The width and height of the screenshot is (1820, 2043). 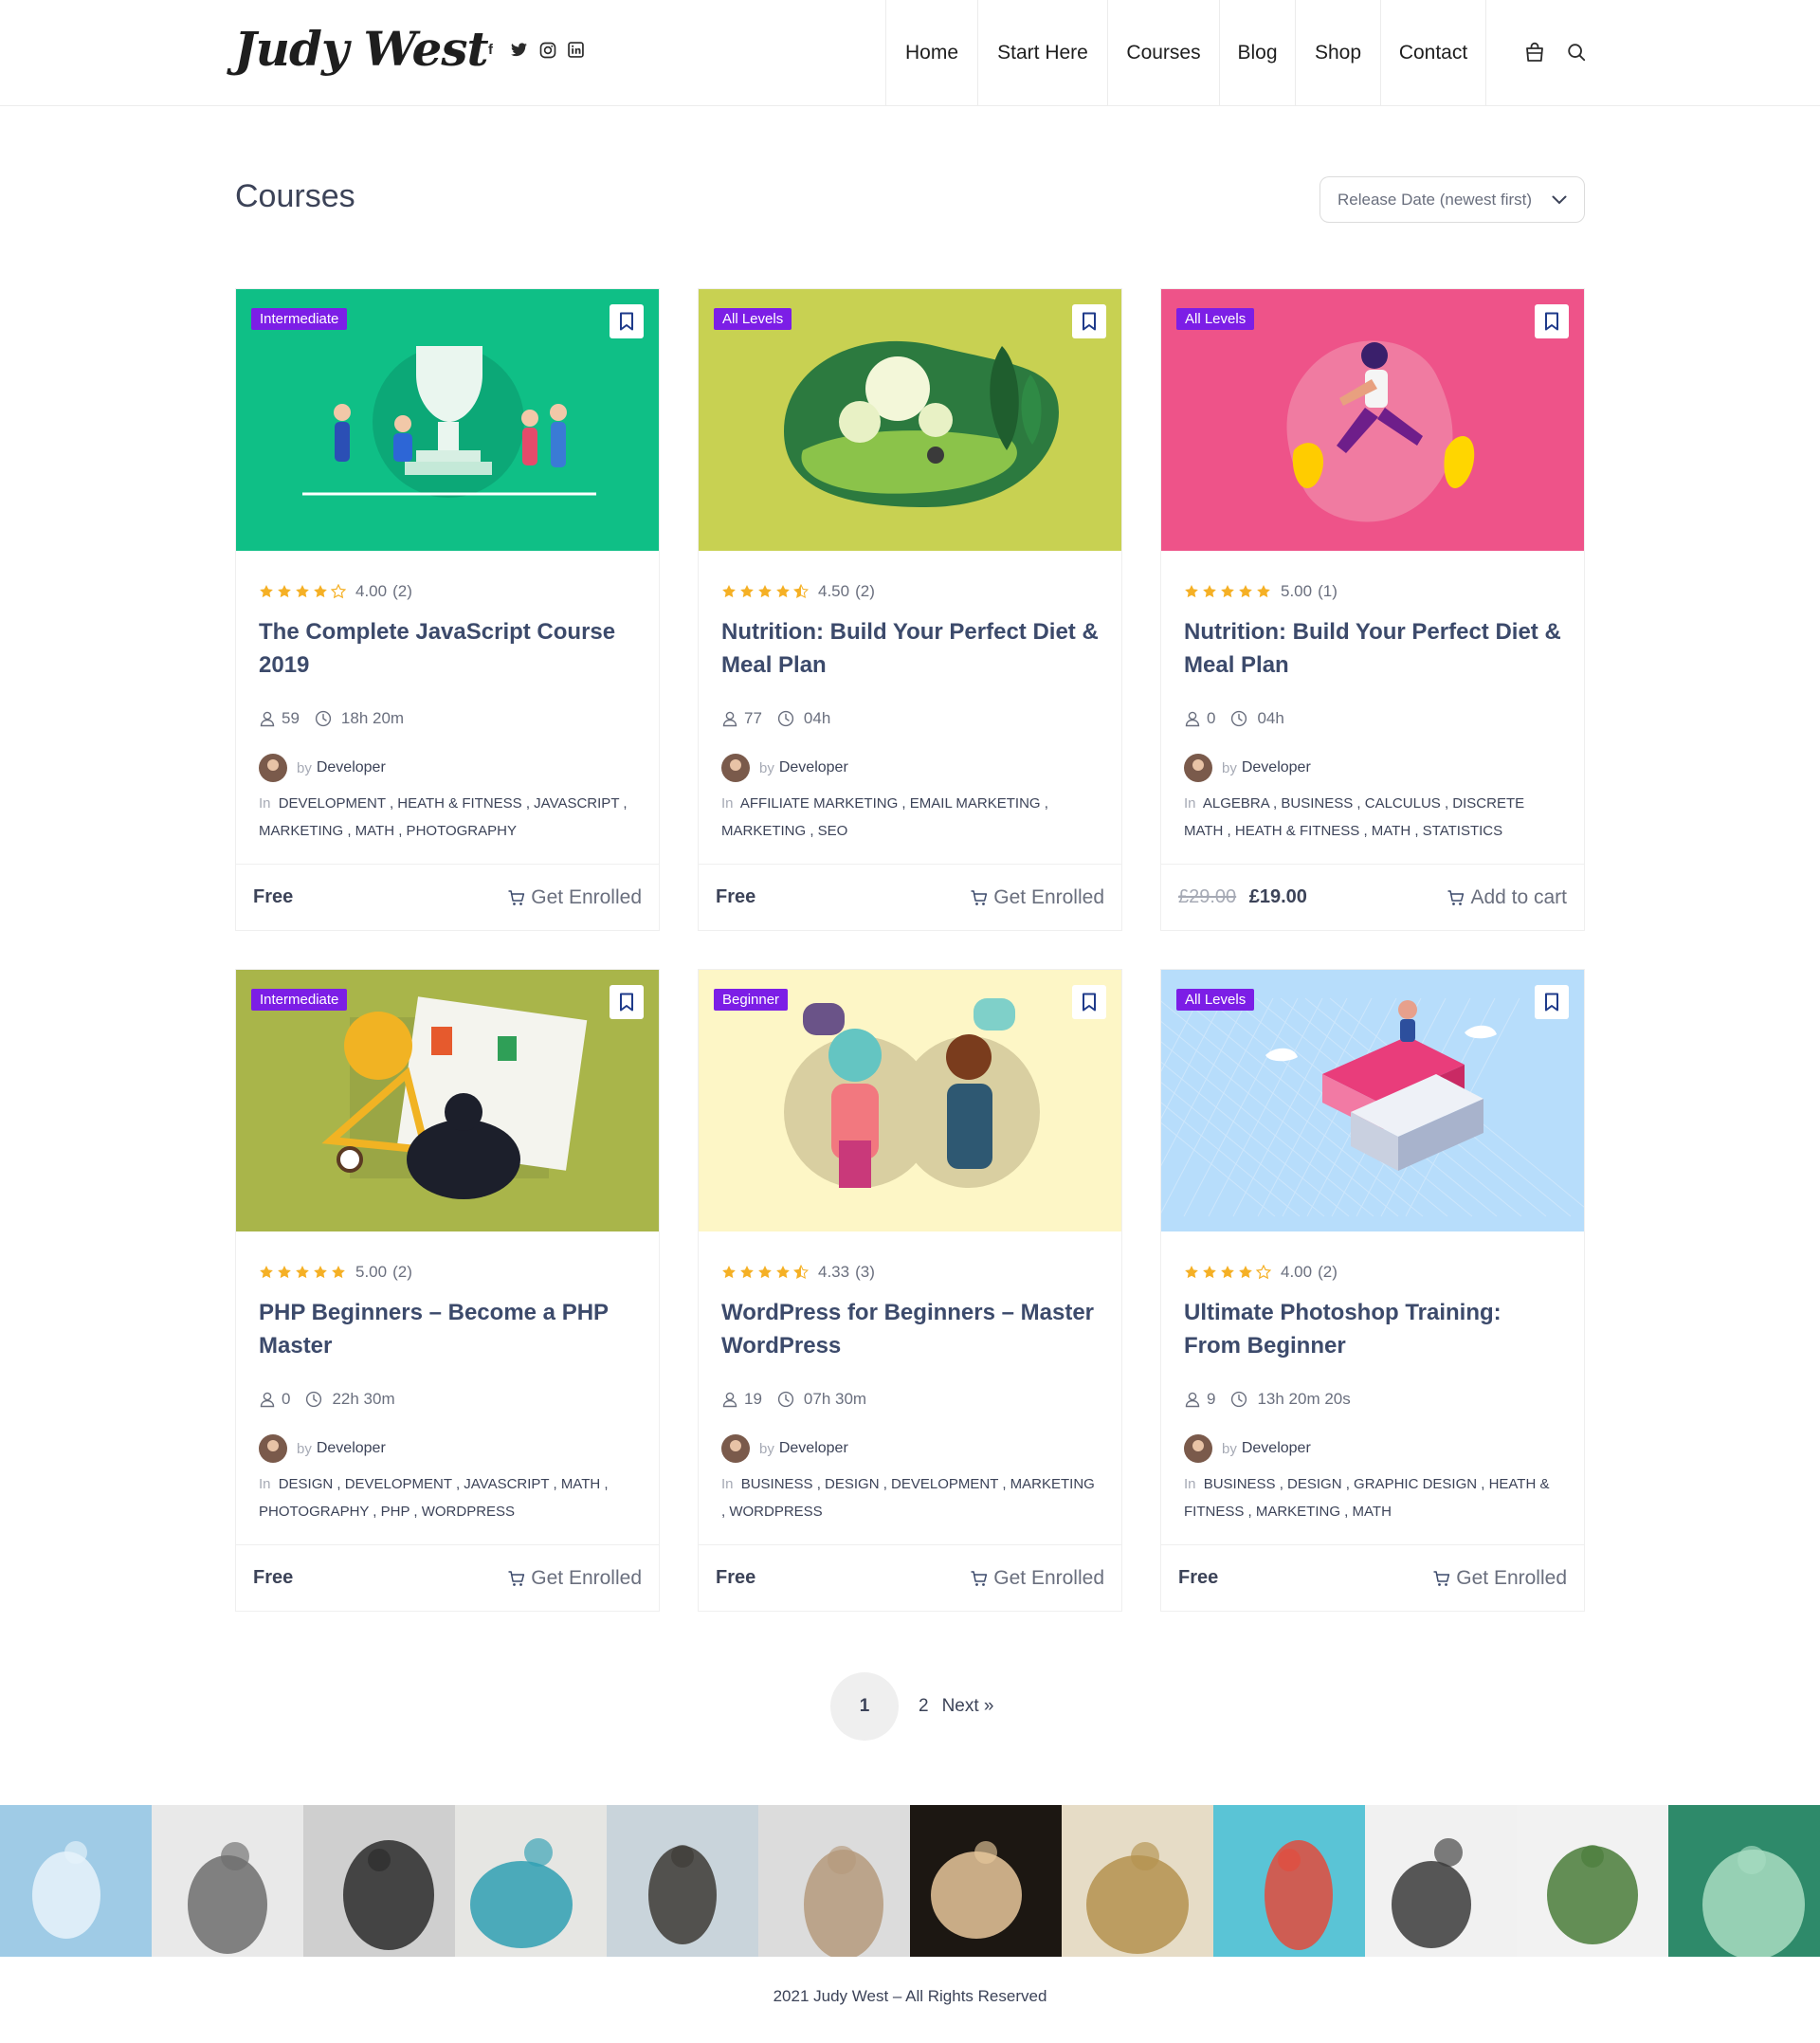 I want to click on photo-ice-cave, so click(x=76, y=1881).